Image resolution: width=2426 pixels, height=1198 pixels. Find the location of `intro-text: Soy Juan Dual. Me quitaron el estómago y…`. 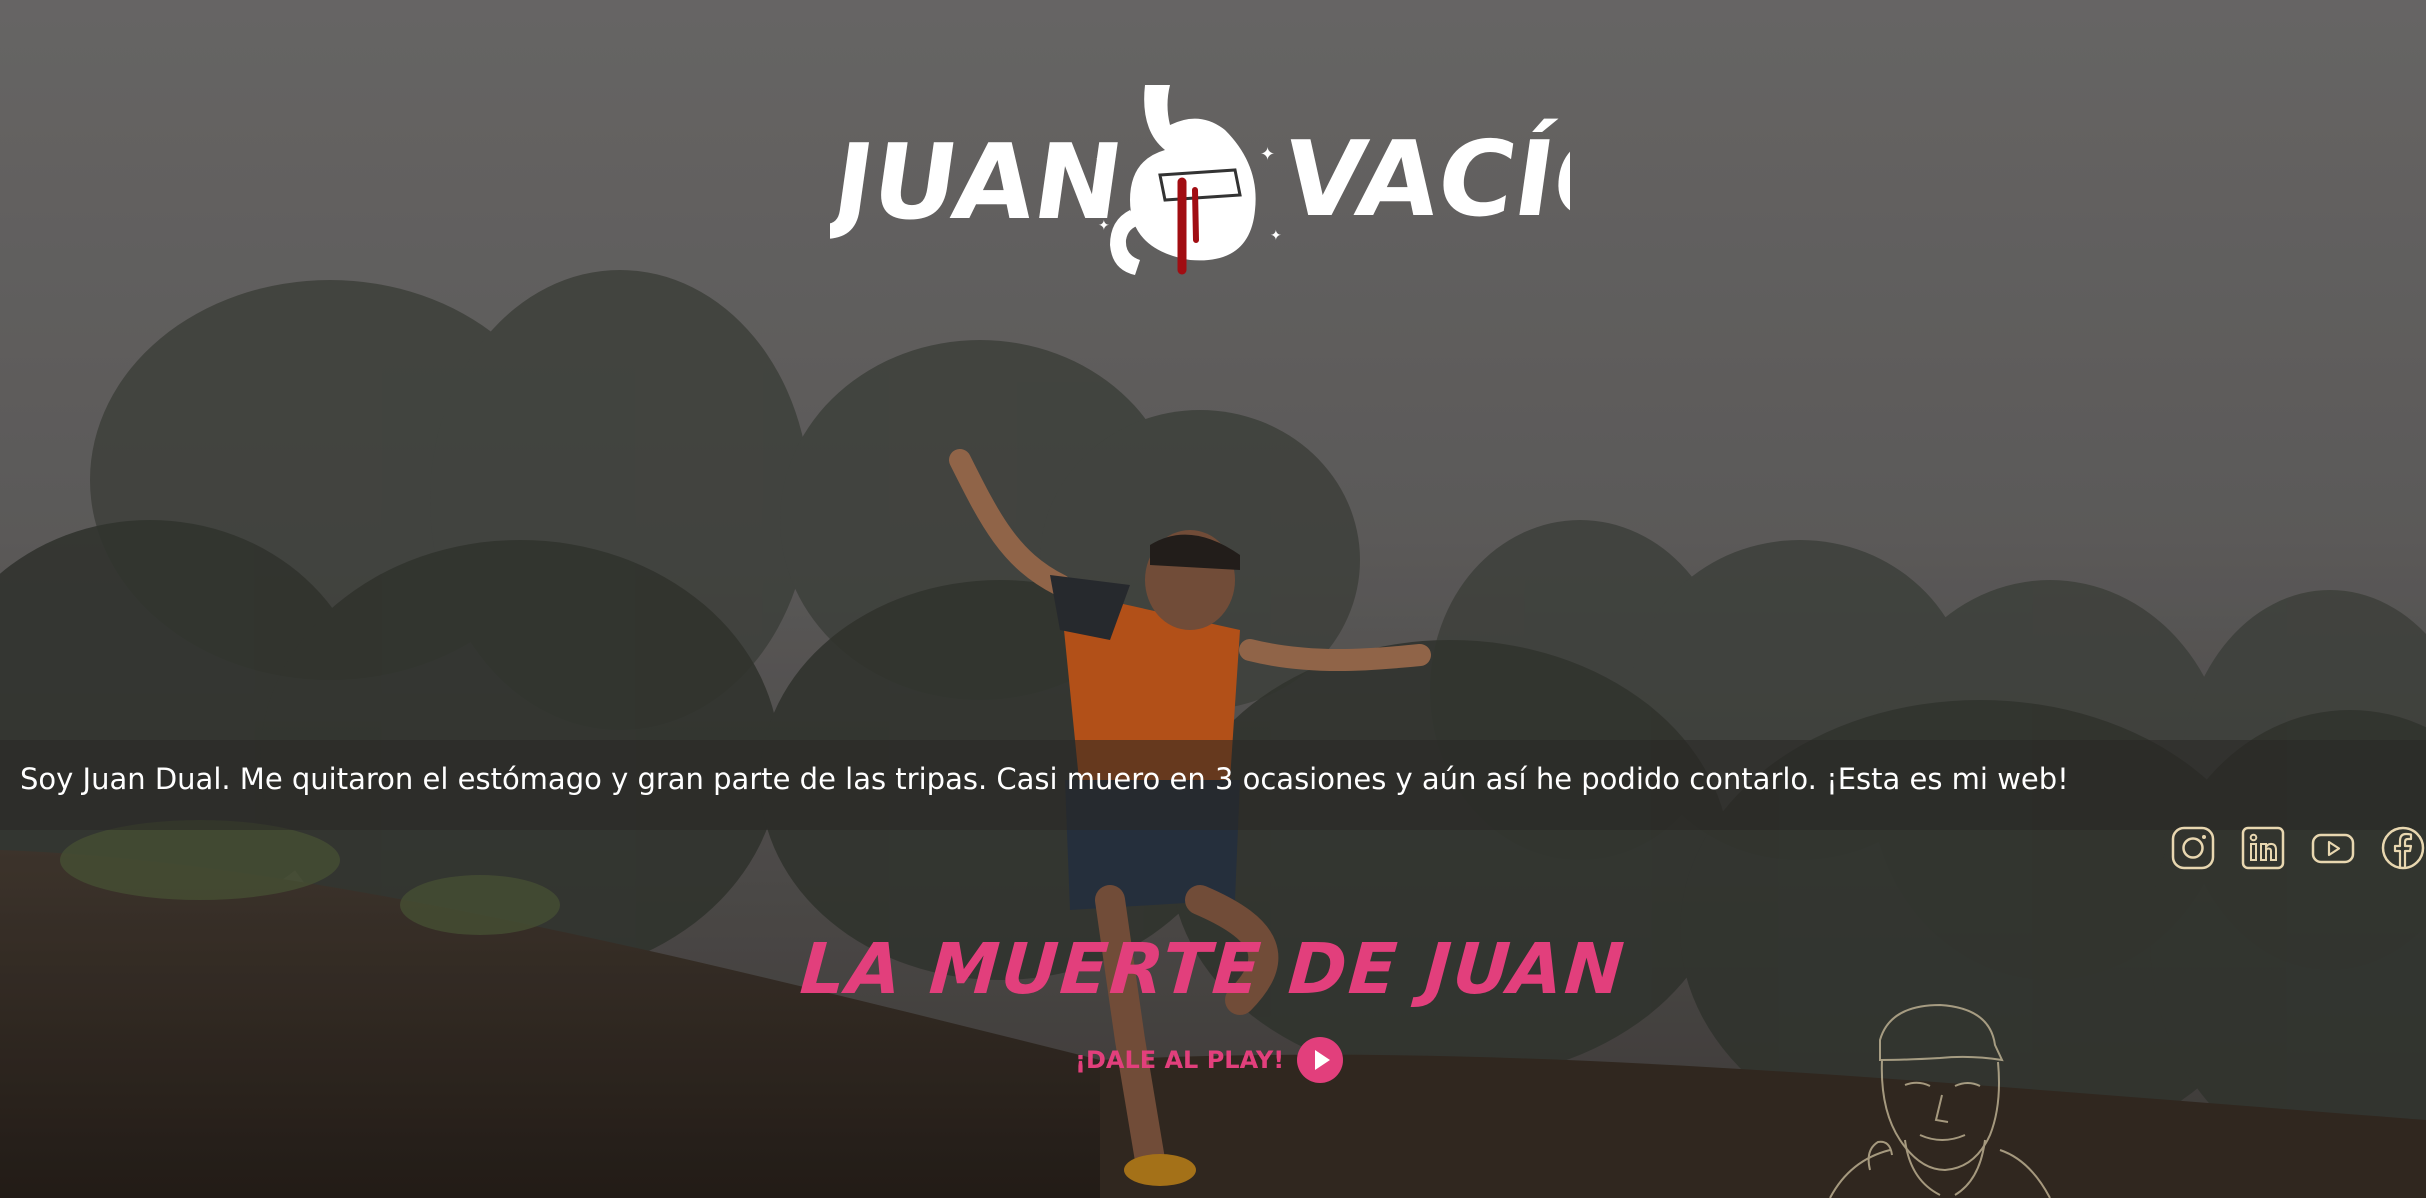

intro-text: Soy Juan Dual. Me quitaron el estómago y… is located at coordinates (1044, 779).